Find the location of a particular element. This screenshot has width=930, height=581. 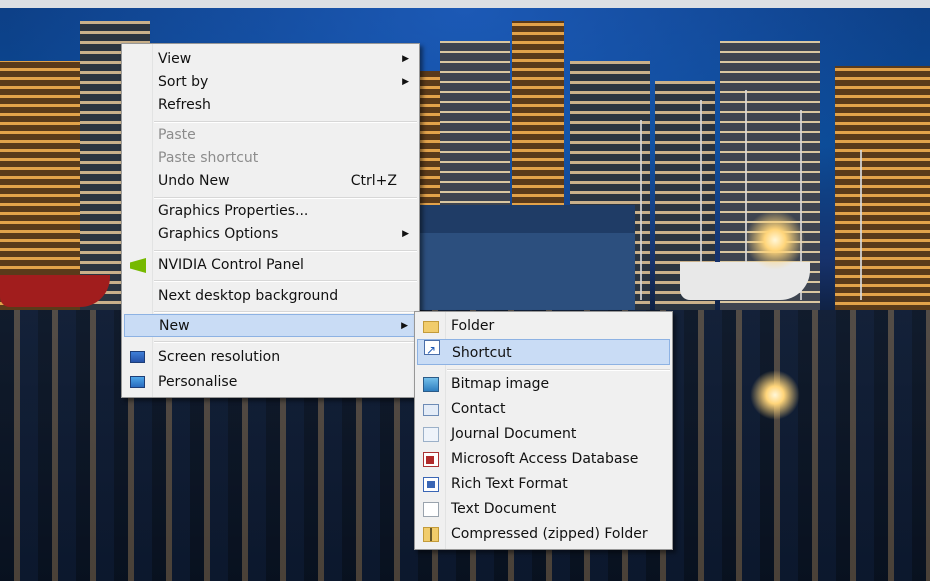

monitor-icon is located at coordinates (137, 357).